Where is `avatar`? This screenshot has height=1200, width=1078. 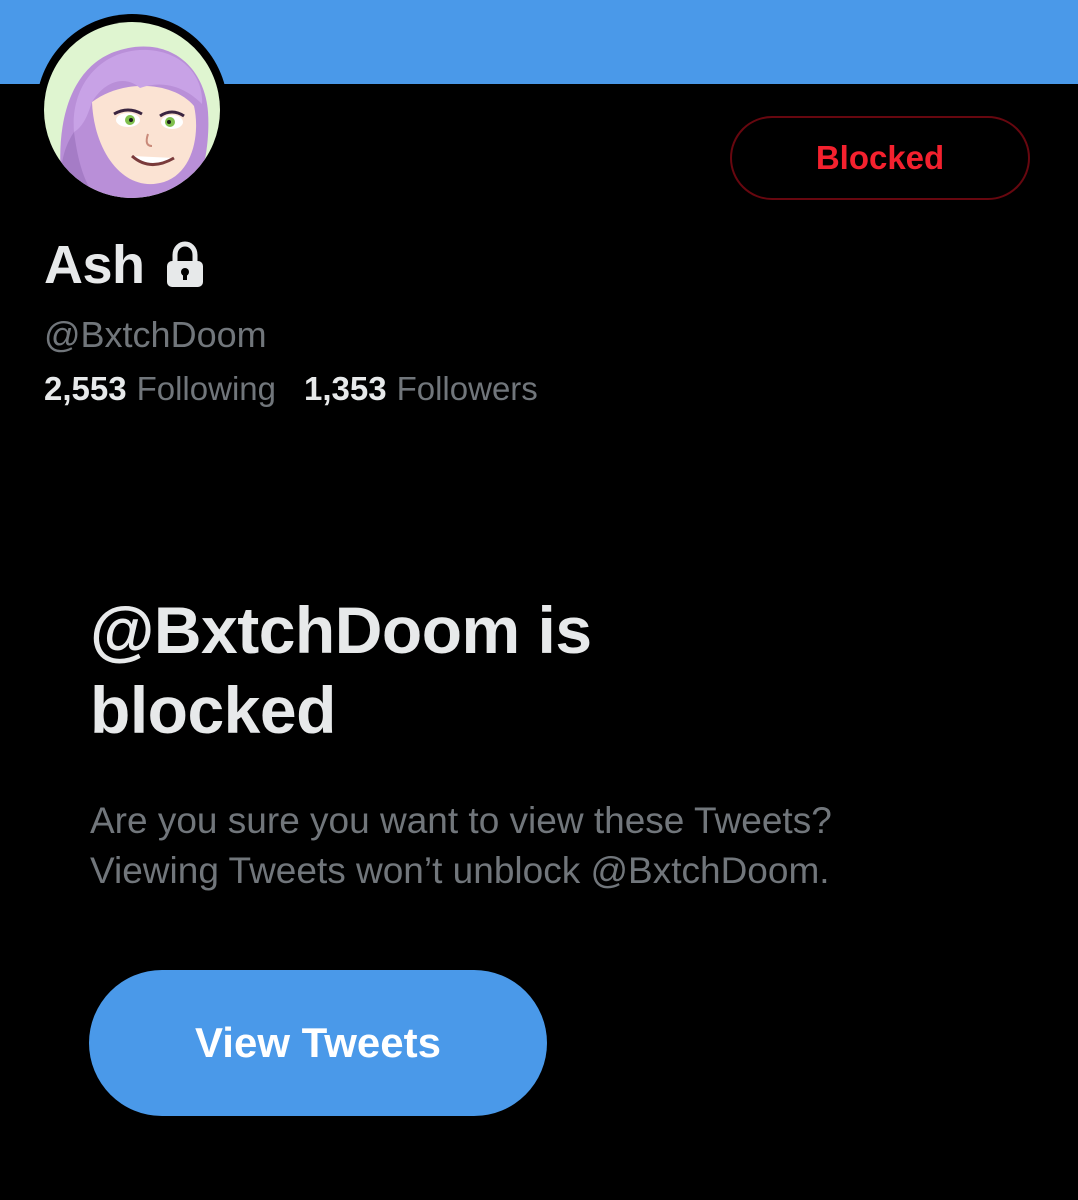
avatar is located at coordinates (132, 110).